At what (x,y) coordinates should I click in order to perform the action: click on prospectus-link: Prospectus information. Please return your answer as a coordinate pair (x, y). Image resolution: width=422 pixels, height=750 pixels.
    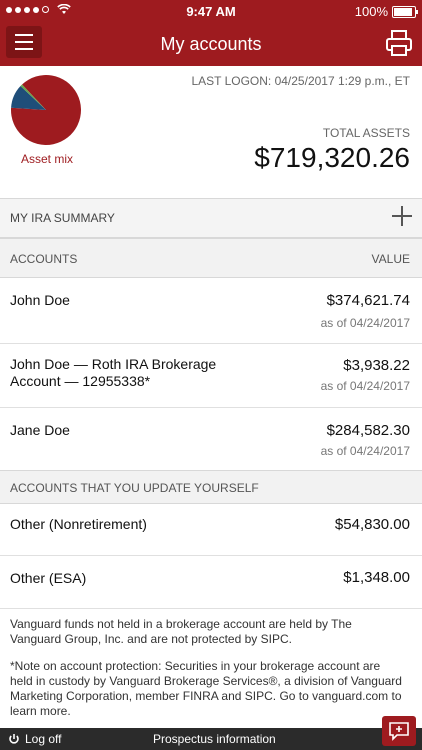
    Looking at the image, I should click on (214, 739).